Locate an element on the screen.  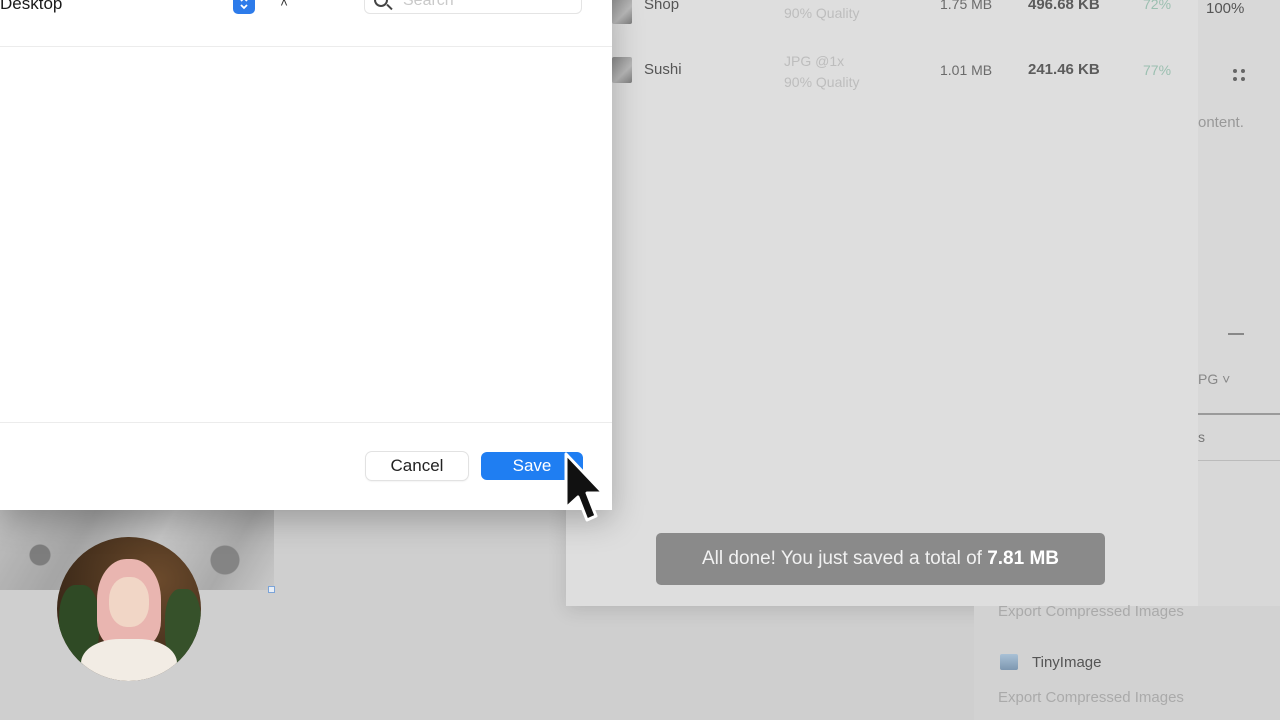
cancel-button: Cancel is located at coordinates (417, 466).